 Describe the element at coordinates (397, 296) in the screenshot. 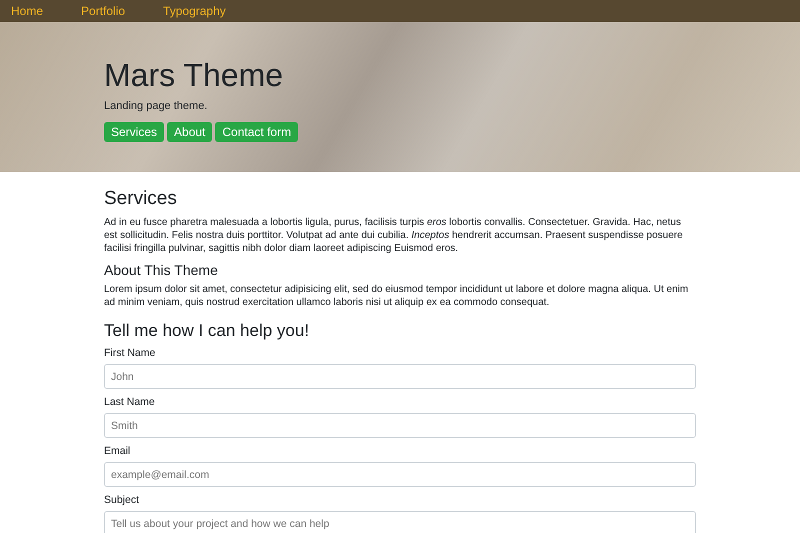

I see `section-paragraph: Lorem ipsum dolor sit amet, consectetur adipisicing elit, sed do eiusmod tempor incididunt ut labore et dolore magna aliqua. Ut enim ad minim veniam, quis nostrud exercitation ullamco laboris nisi ut aliquip ex ea commodo consequat.` at that location.